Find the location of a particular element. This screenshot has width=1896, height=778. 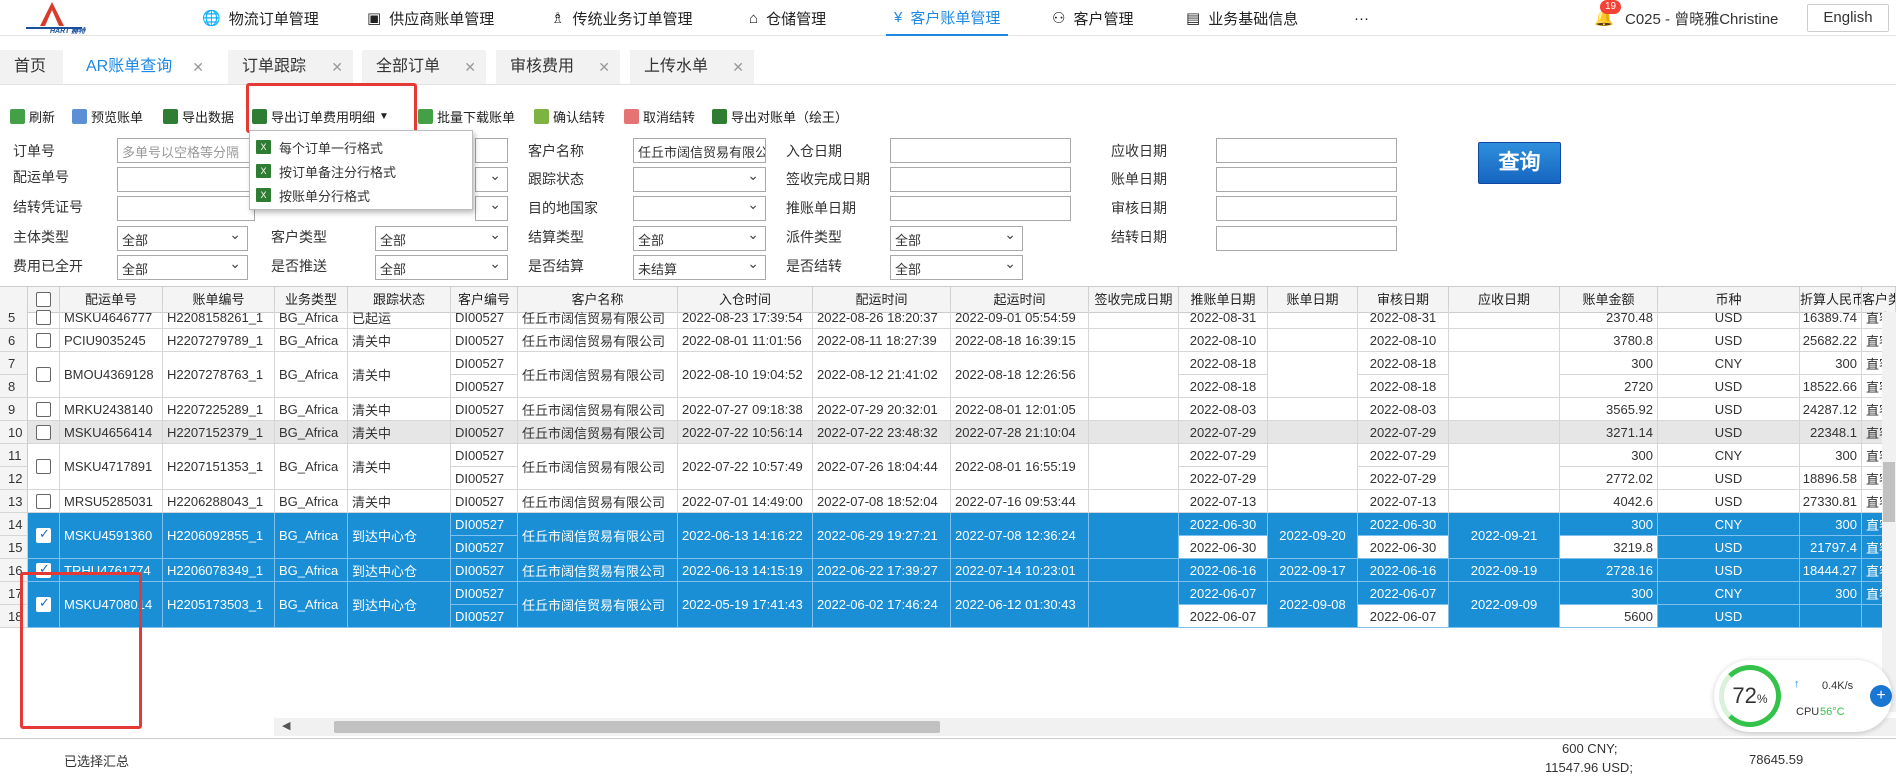

preview-bill-button: 预览账单 is located at coordinates (107, 116).